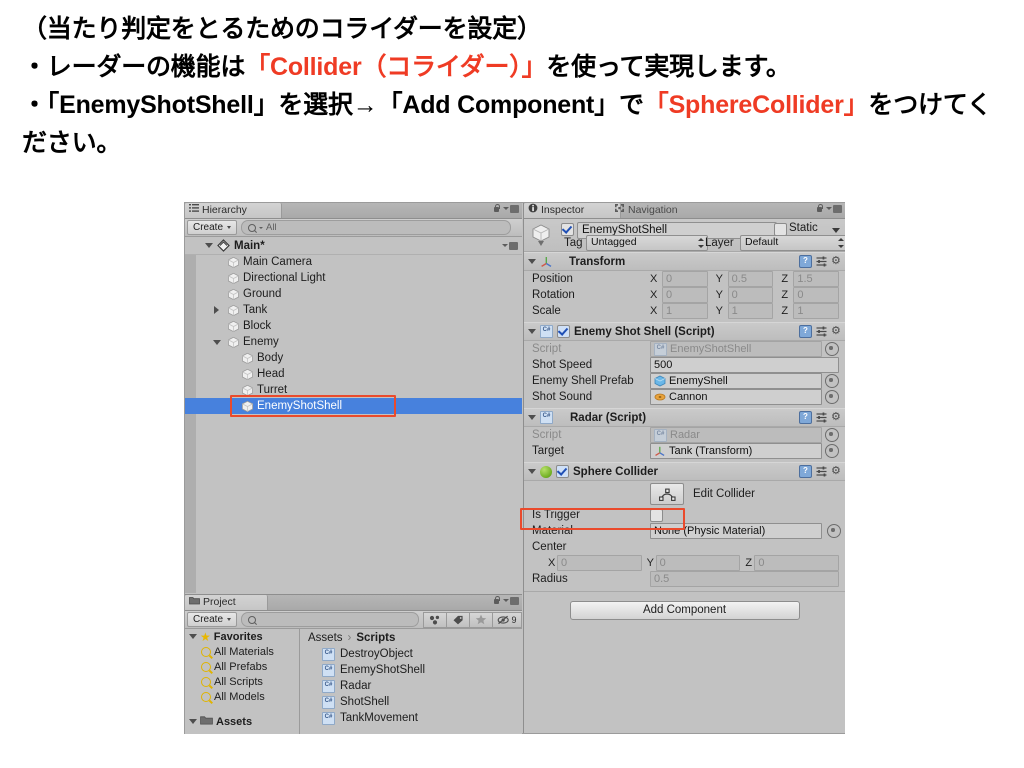  What do you see at coordinates (685, 311) in the screenshot?
I see `transform-scale-x-input: 1` at bounding box center [685, 311].